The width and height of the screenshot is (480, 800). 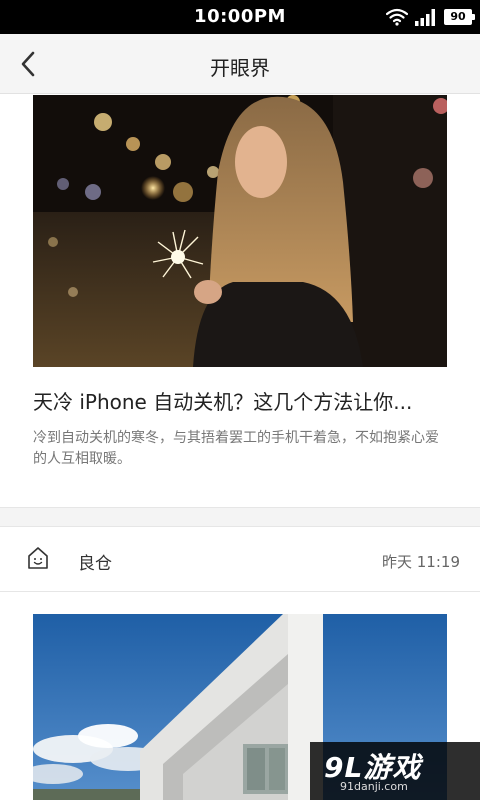 I want to click on battery-icon: 90, so click(x=459, y=17).